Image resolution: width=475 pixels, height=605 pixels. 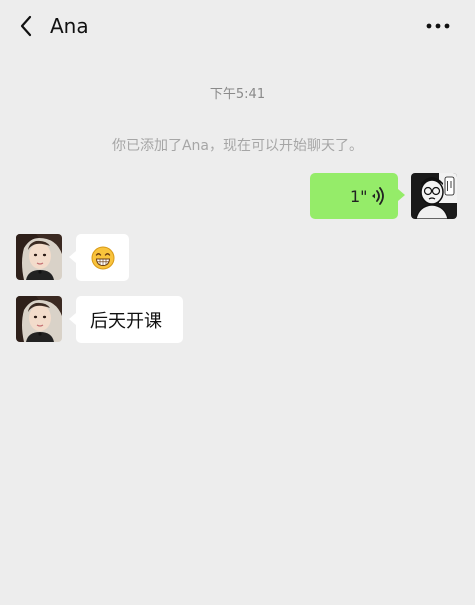 I want to click on chat-header: Ana, so click(x=237, y=26).